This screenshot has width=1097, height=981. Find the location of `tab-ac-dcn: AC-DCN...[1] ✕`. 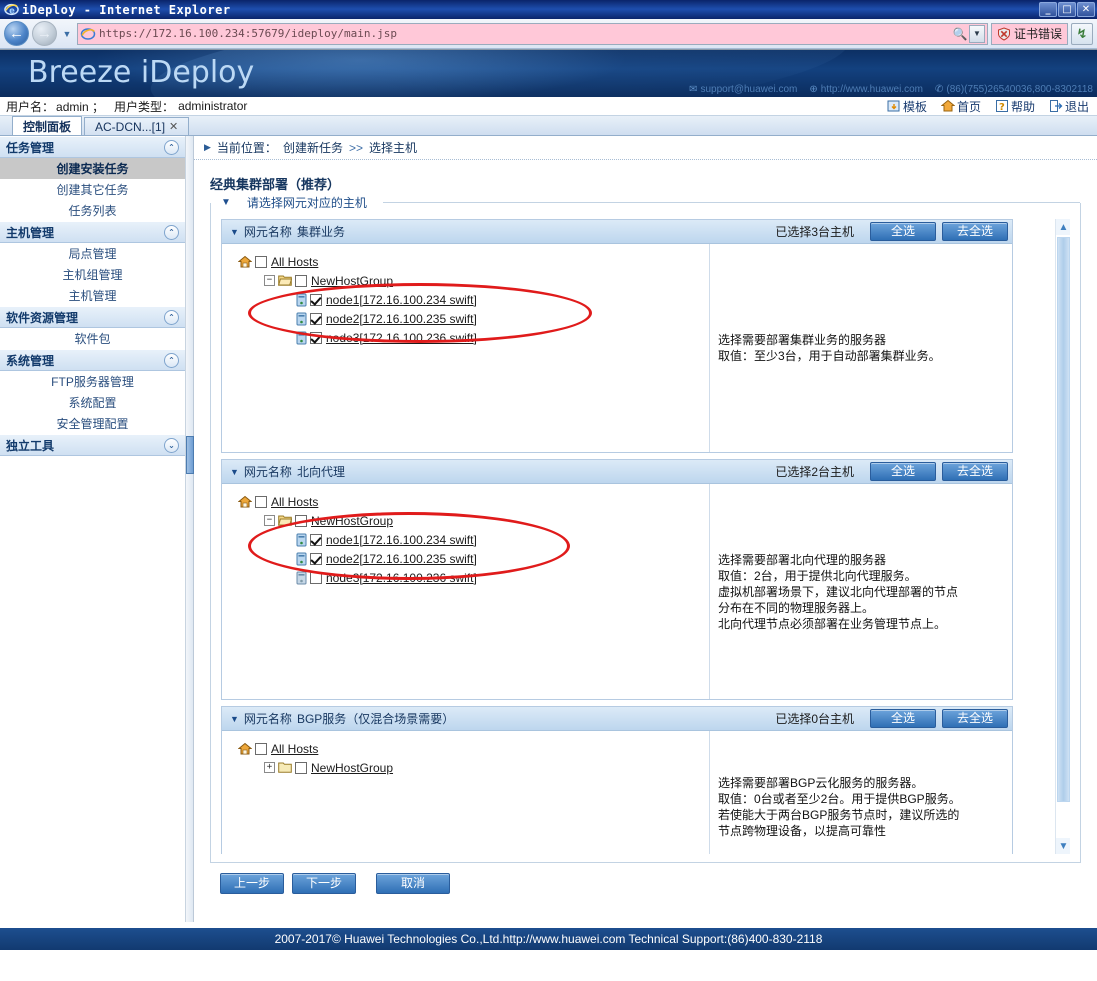

tab-ac-dcn: AC-DCN...[1] ✕ is located at coordinates (137, 126).